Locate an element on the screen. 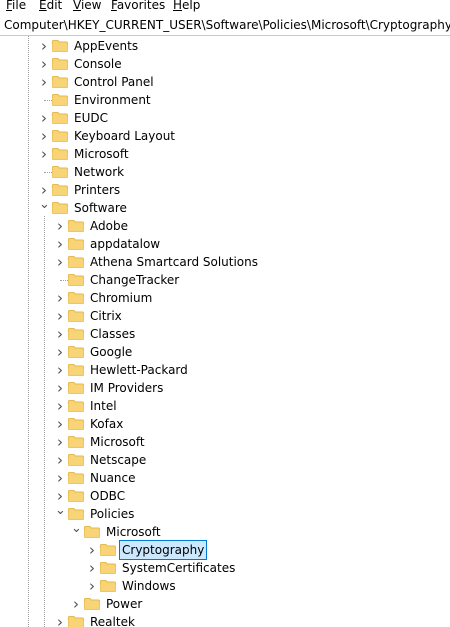 This screenshot has width=450, height=627. tree-node-label: Athena Smartcard Solutions is located at coordinates (174, 262).